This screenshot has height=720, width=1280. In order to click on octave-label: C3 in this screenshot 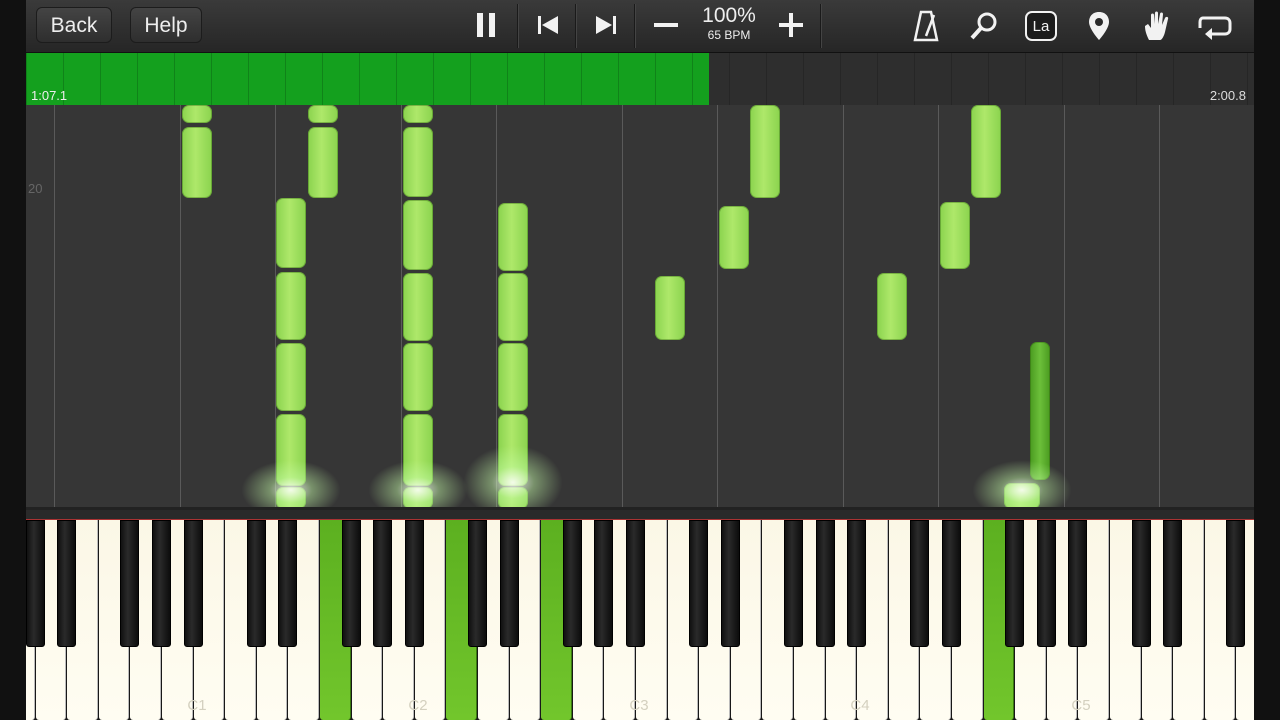, I will do `click(639, 705)`.